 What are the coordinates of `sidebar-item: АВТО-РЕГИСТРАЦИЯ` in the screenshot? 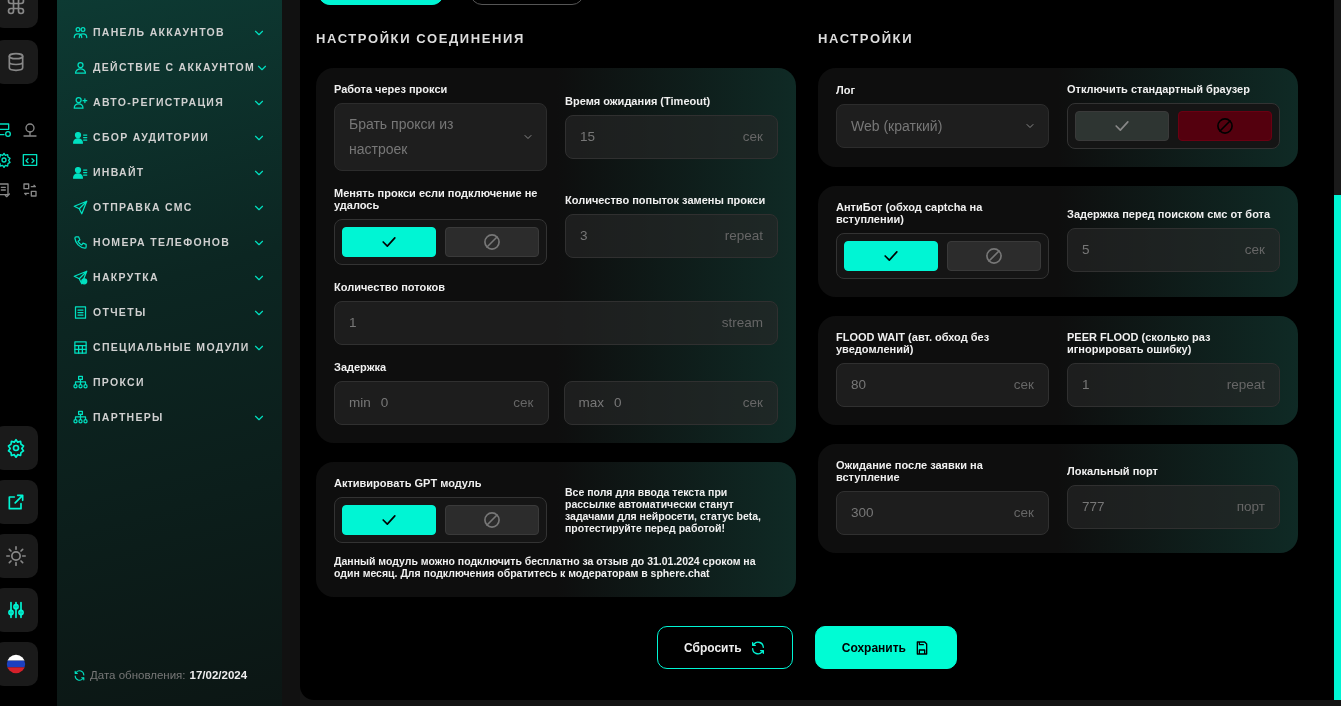 It's located at (169, 102).